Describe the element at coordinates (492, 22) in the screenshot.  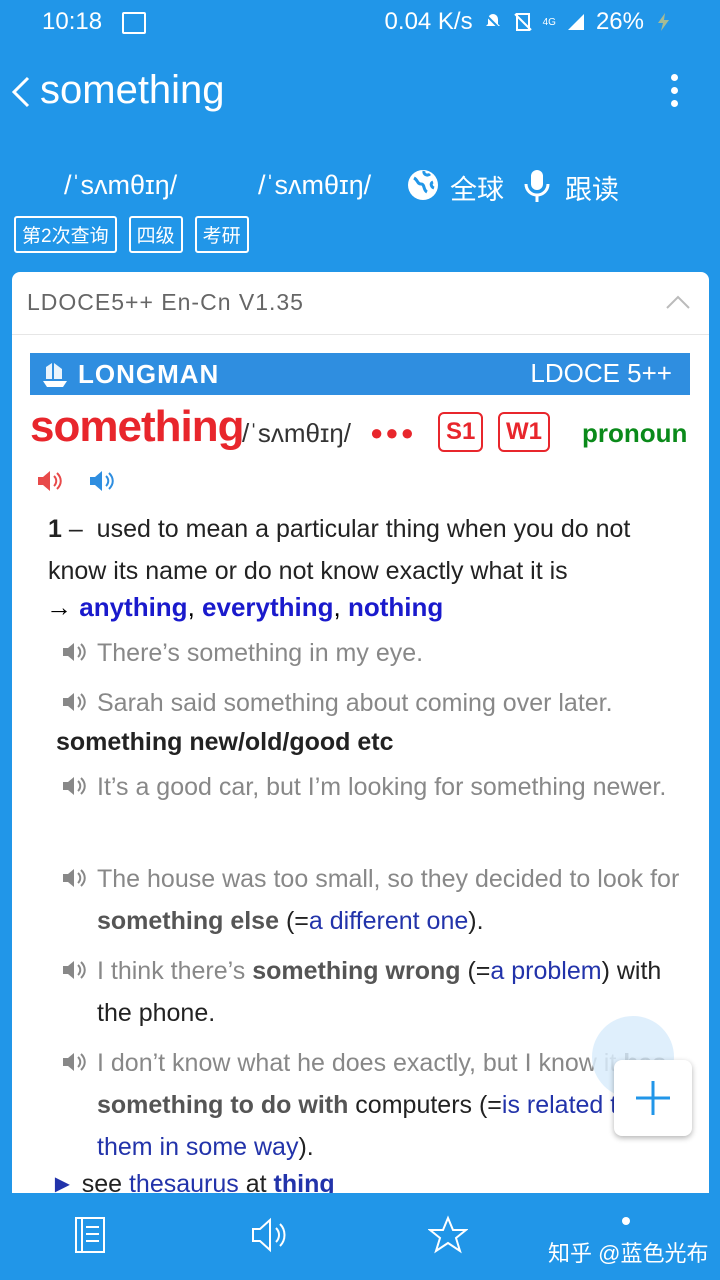
I see `mute-icon` at that location.